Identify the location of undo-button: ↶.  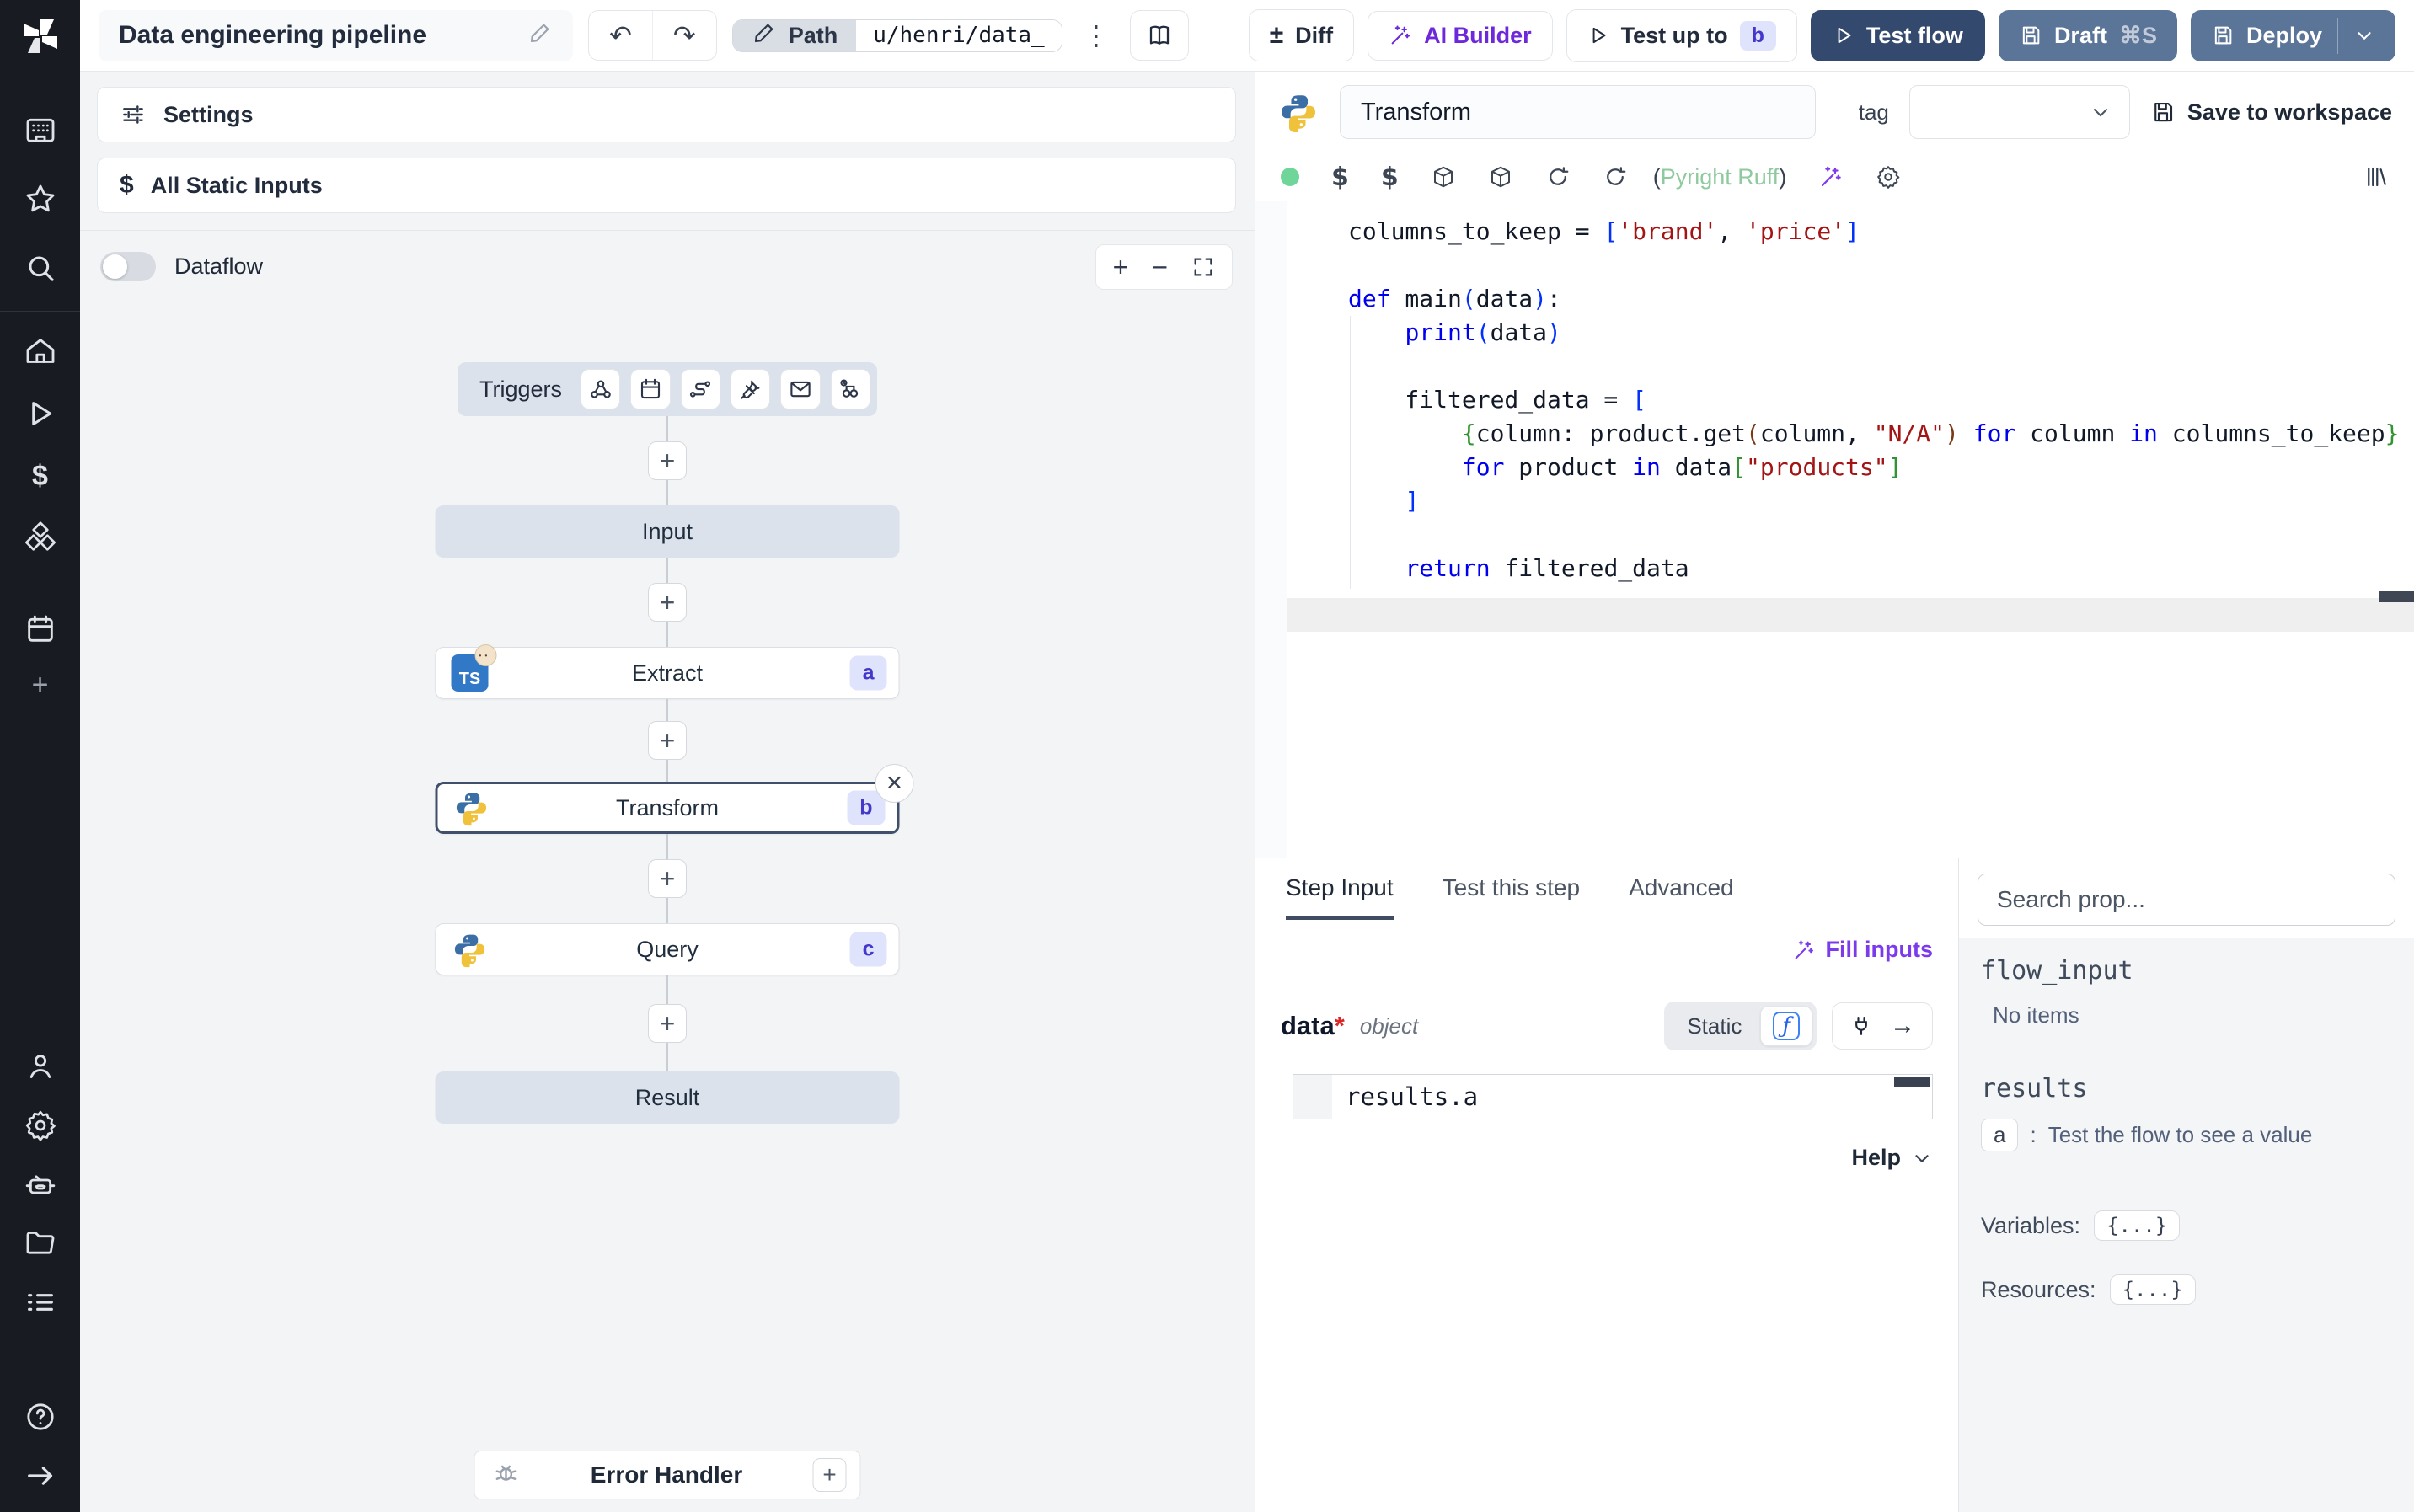
(620, 35).